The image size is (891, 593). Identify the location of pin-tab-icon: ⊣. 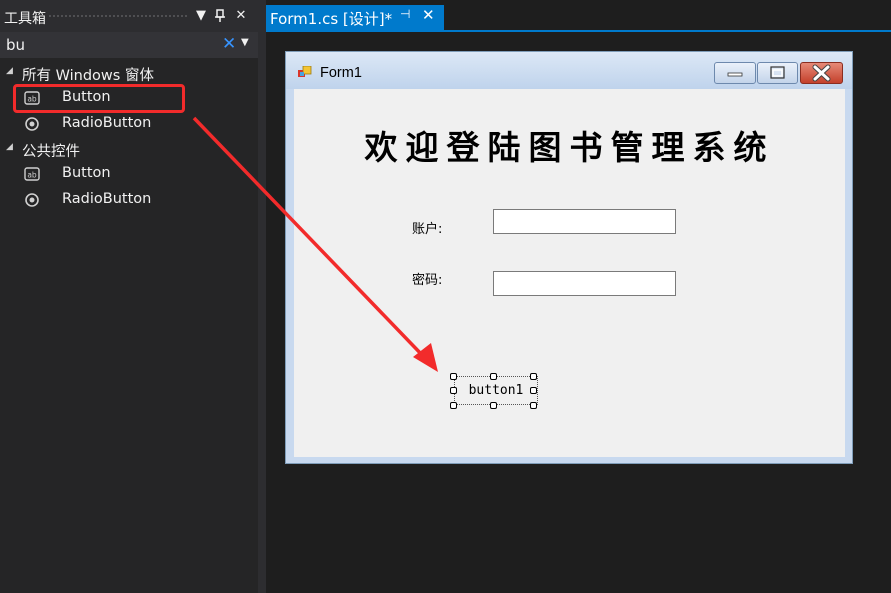
(405, 14).